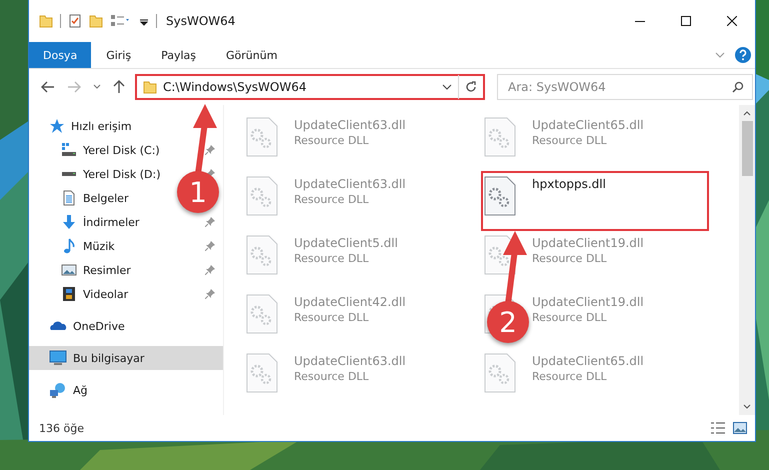 Image resolution: width=769 pixels, height=470 pixels. I want to click on expand-ribbon-icon, so click(720, 55).